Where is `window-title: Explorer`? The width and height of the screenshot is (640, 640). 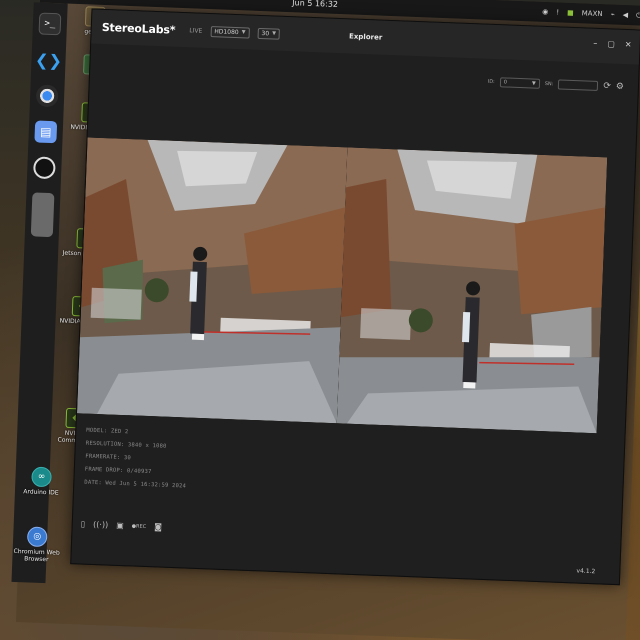 window-title: Explorer is located at coordinates (365, 37).